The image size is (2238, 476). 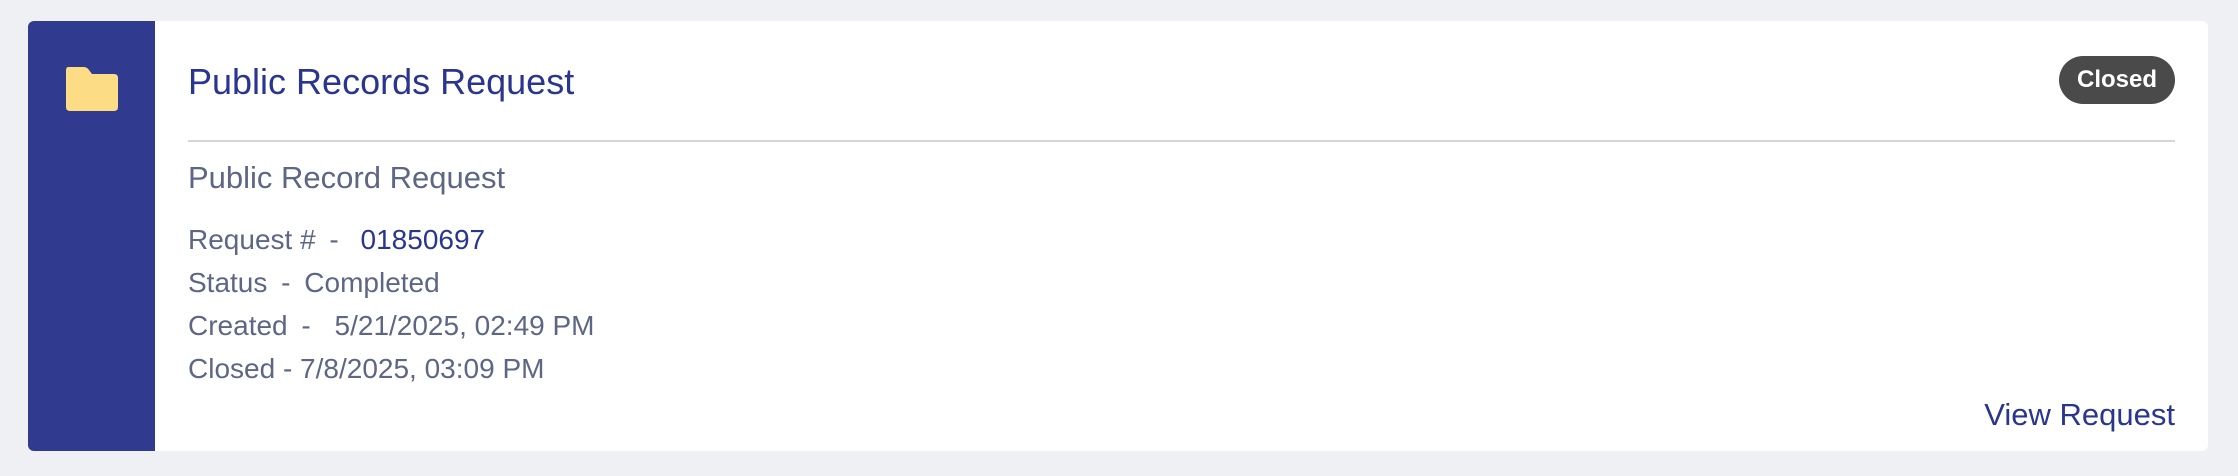 I want to click on request-number-link: 01850697, so click(x=423, y=239).